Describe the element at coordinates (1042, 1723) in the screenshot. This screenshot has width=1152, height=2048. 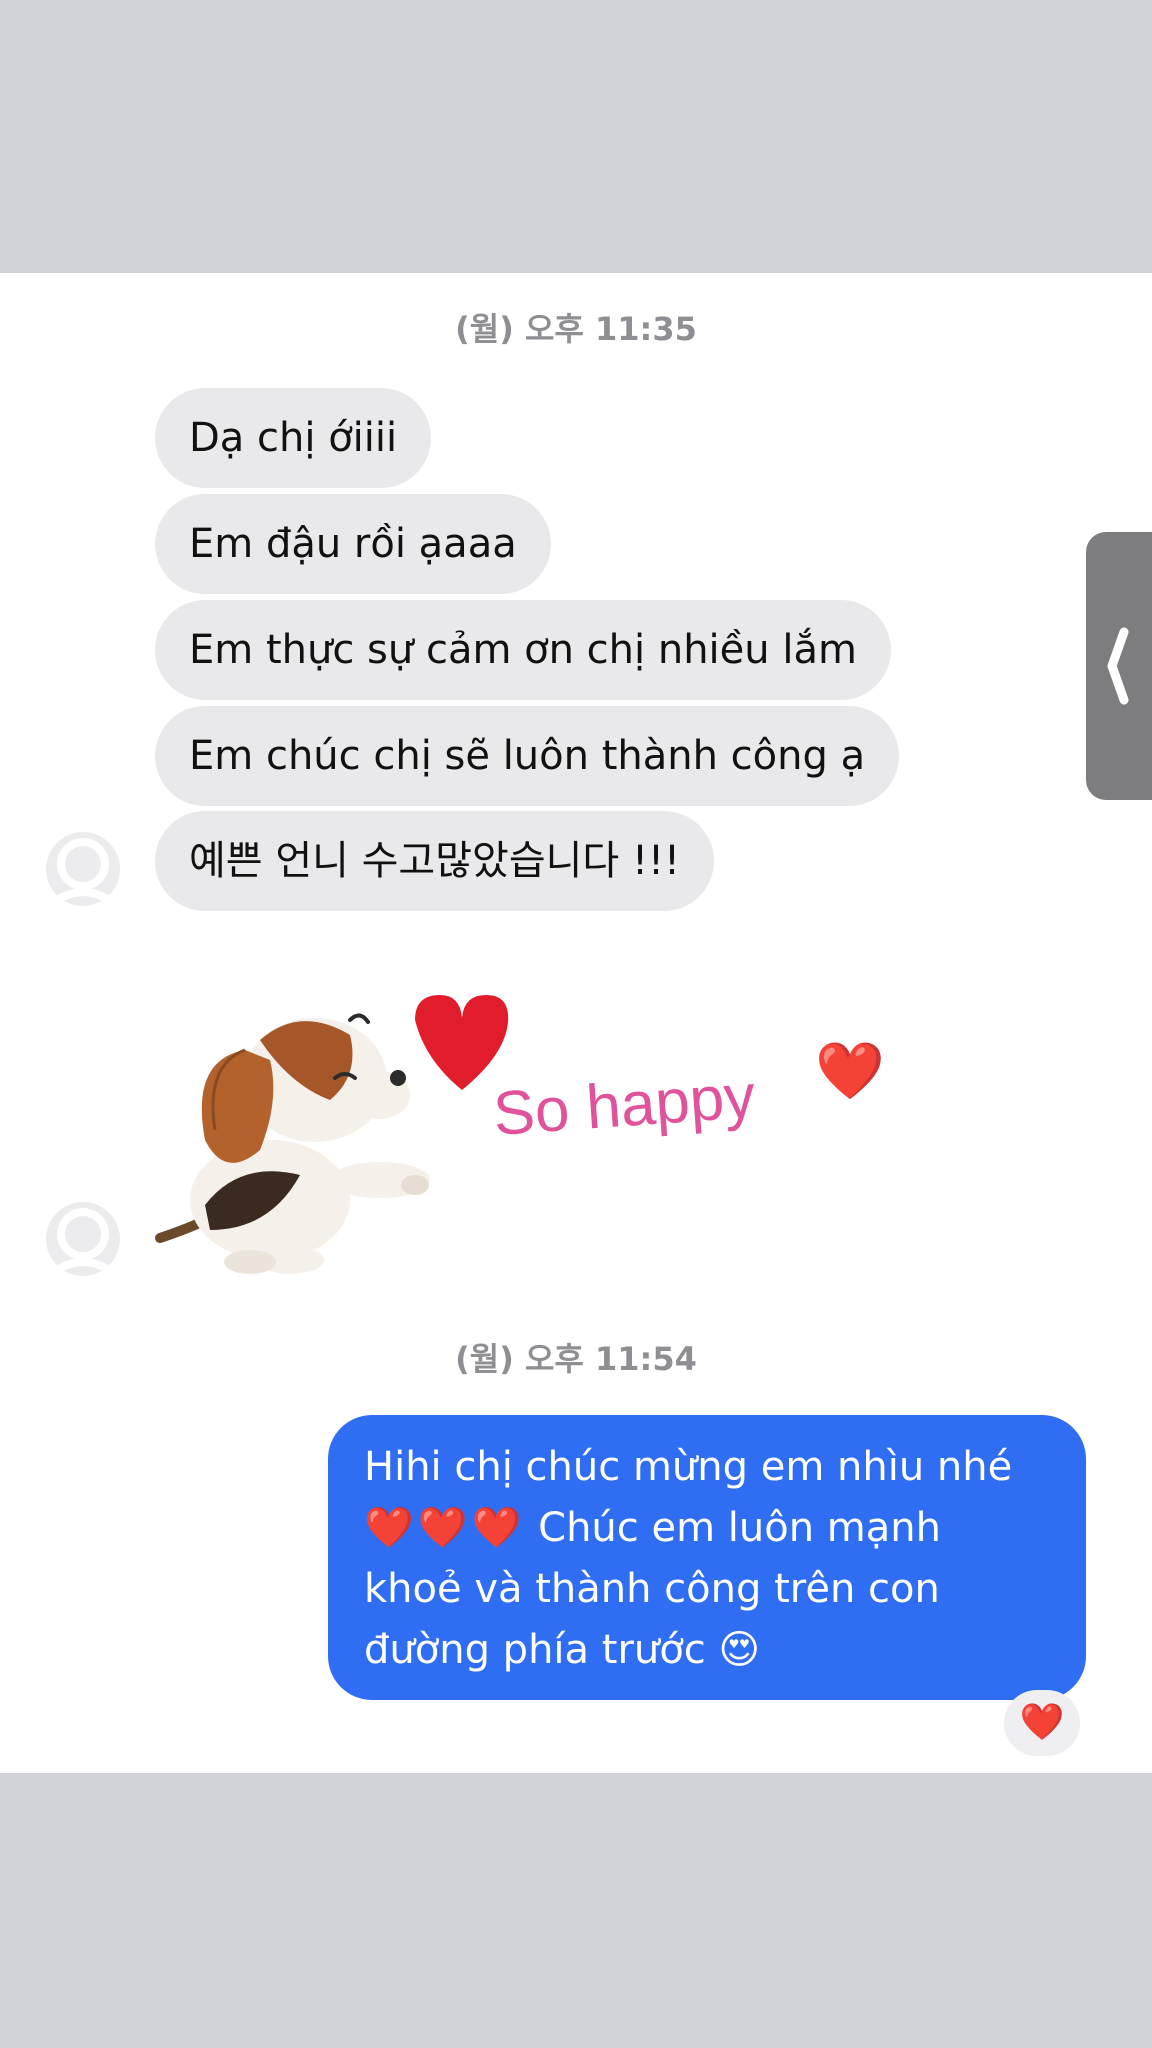
I see `heart-reaction-badge: ❤️` at that location.